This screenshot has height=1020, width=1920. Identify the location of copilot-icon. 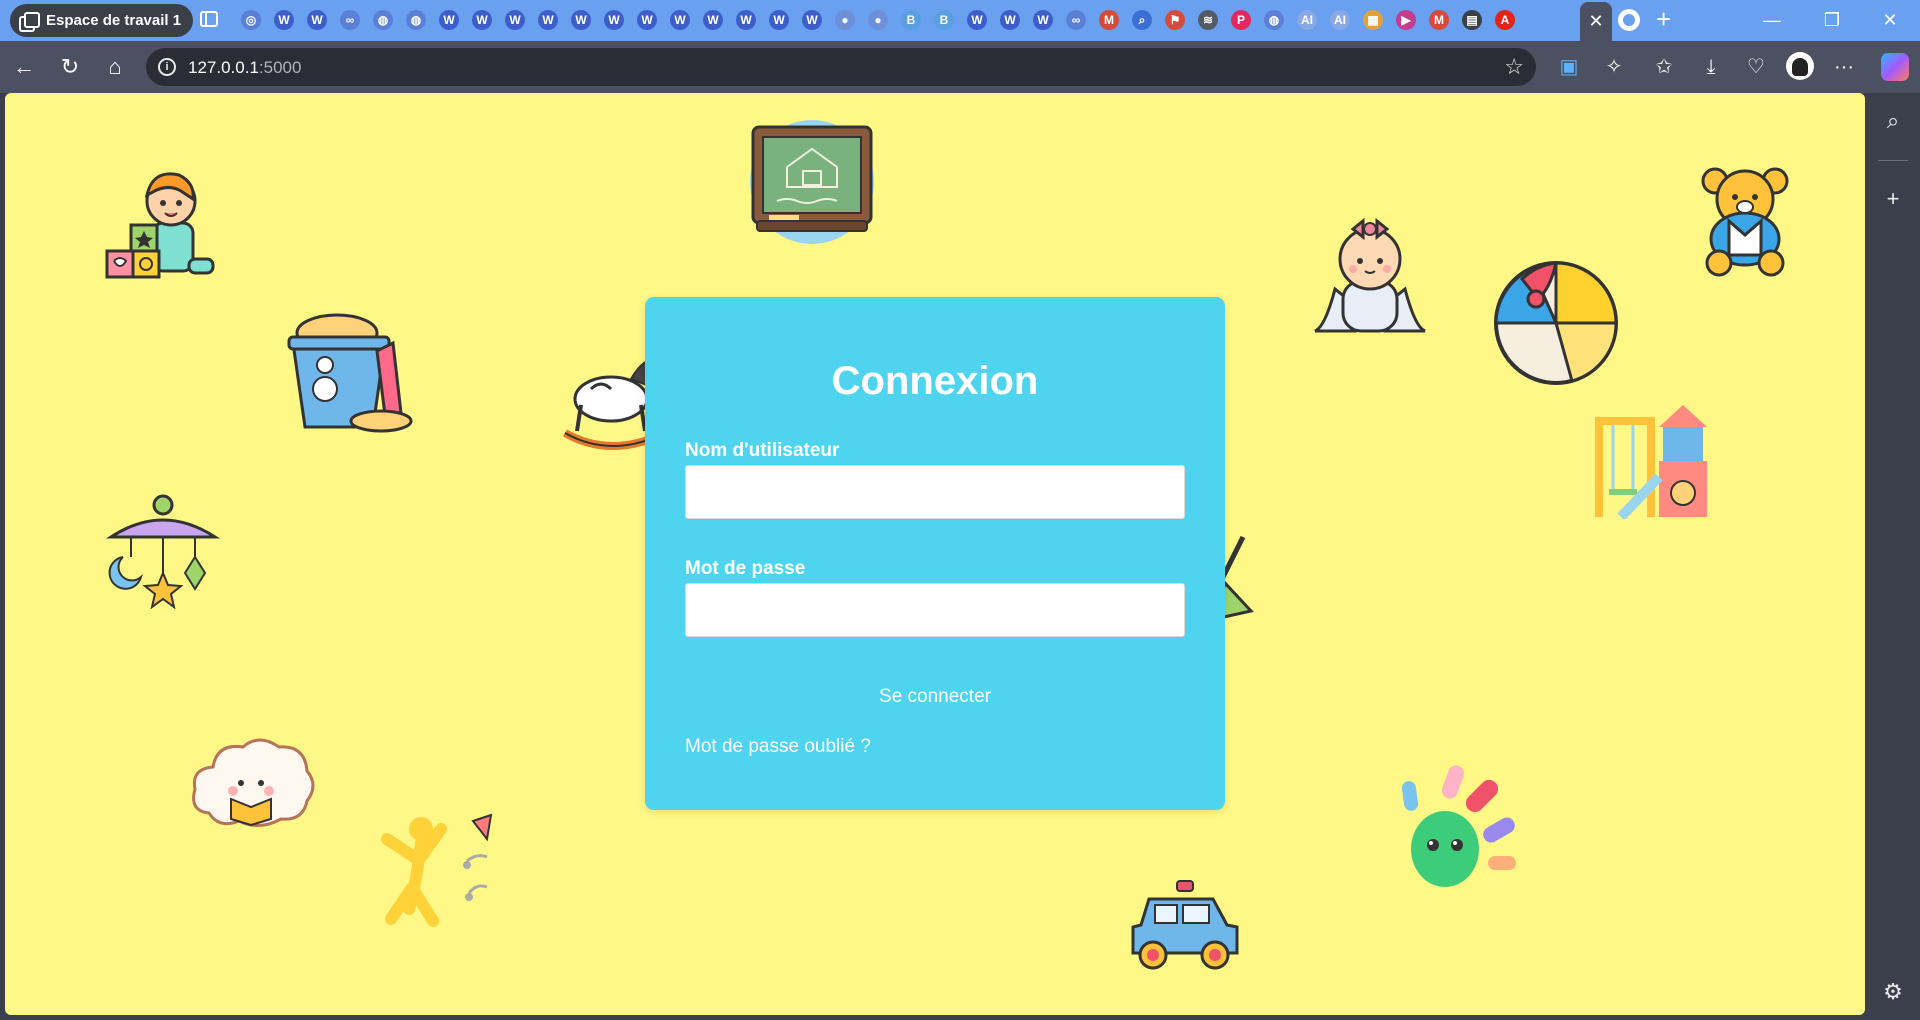
(1895, 67).